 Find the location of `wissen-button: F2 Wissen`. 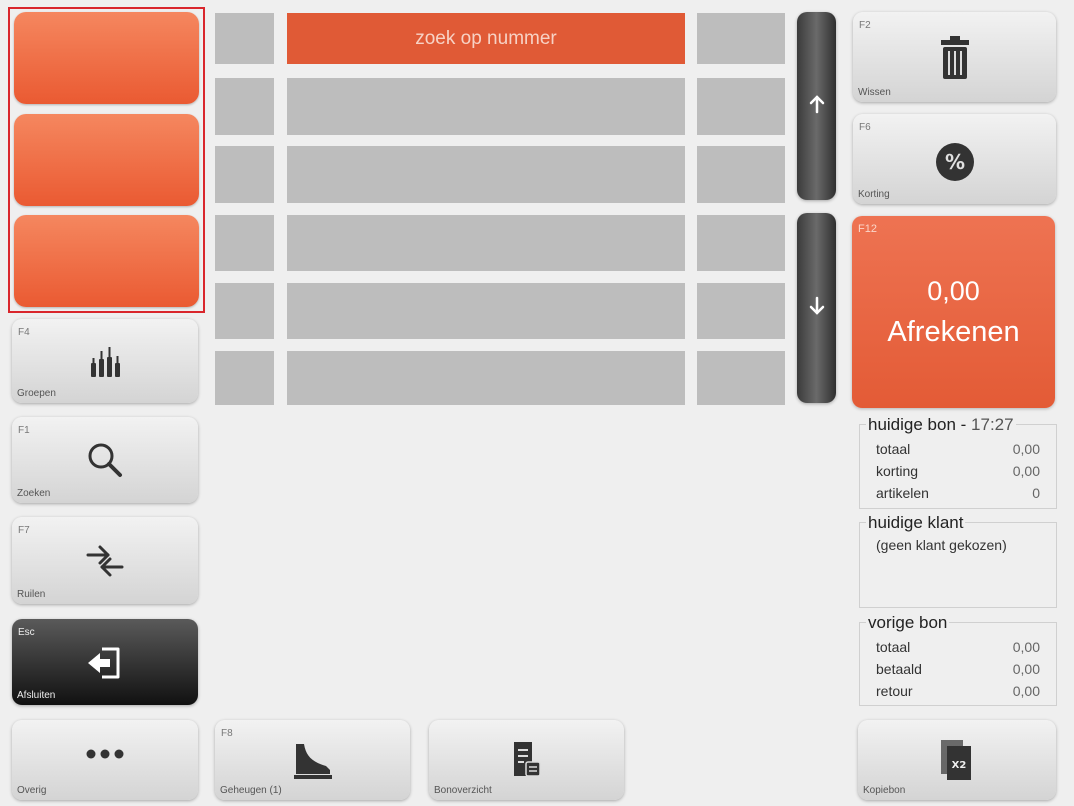

wissen-button: F2 Wissen is located at coordinates (954, 57).